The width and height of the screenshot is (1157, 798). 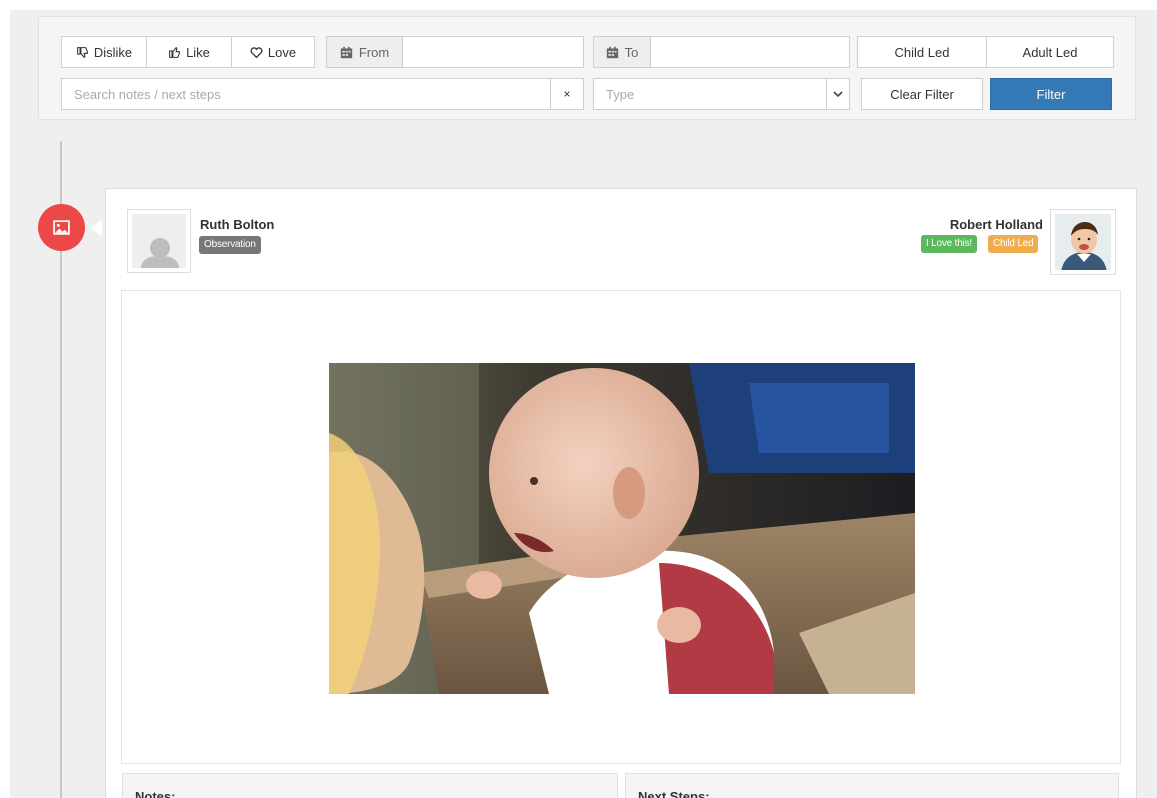 I want to click on from-date-addon: From, so click(x=364, y=52).